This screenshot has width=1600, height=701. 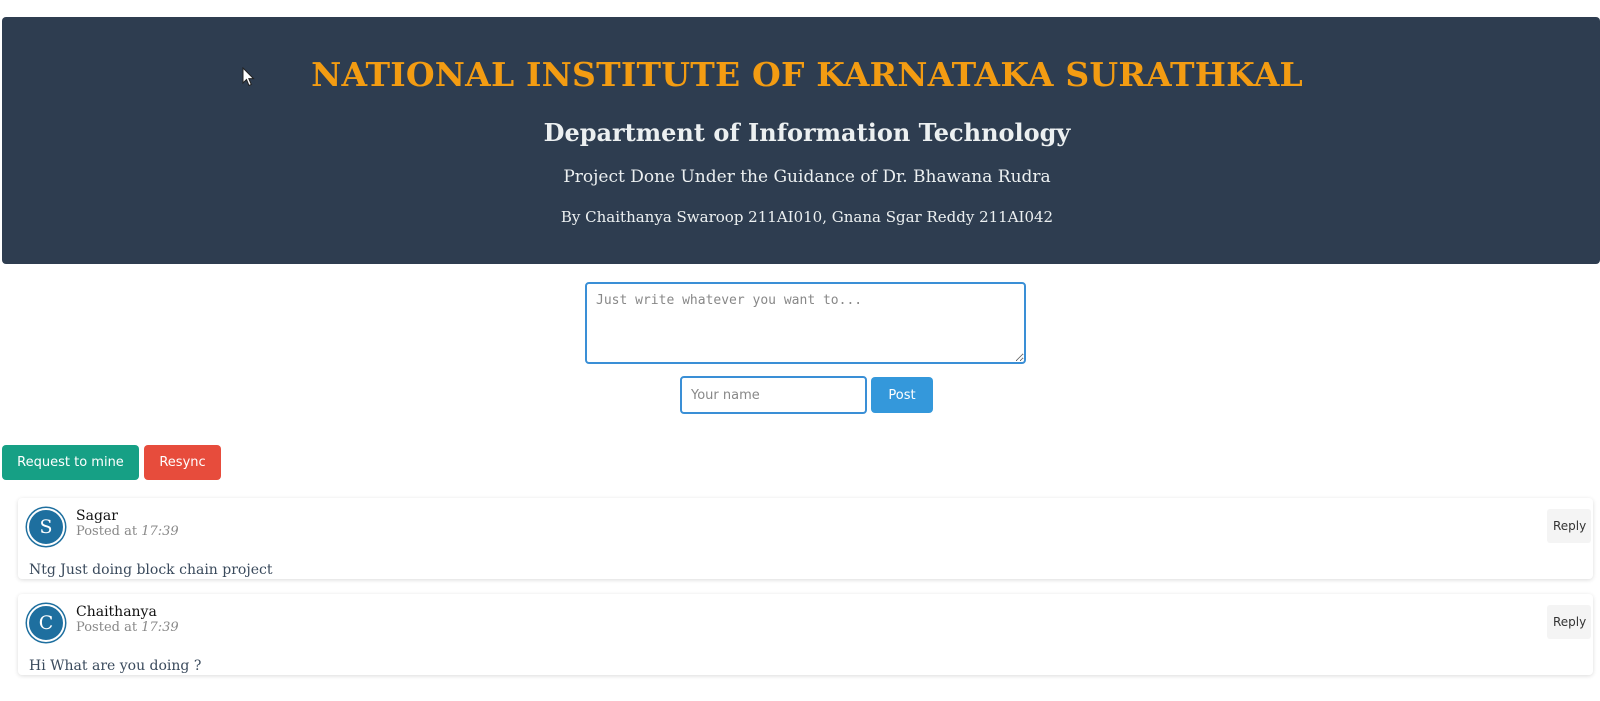 I want to click on post-author: Chaithanya, so click(x=116, y=612).